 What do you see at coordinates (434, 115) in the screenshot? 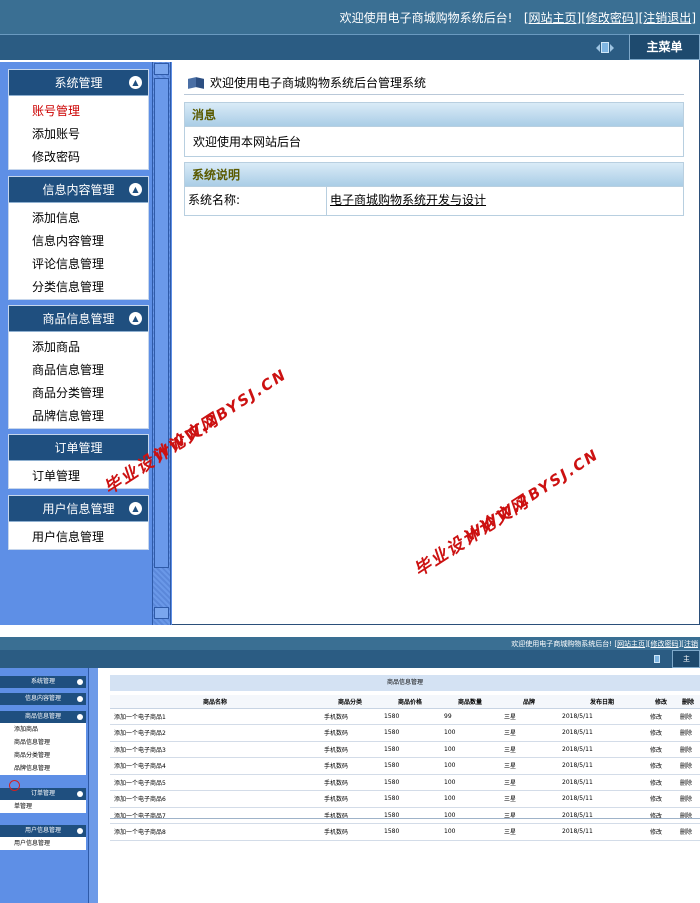
I see `message-panel-title: 消息` at bounding box center [434, 115].